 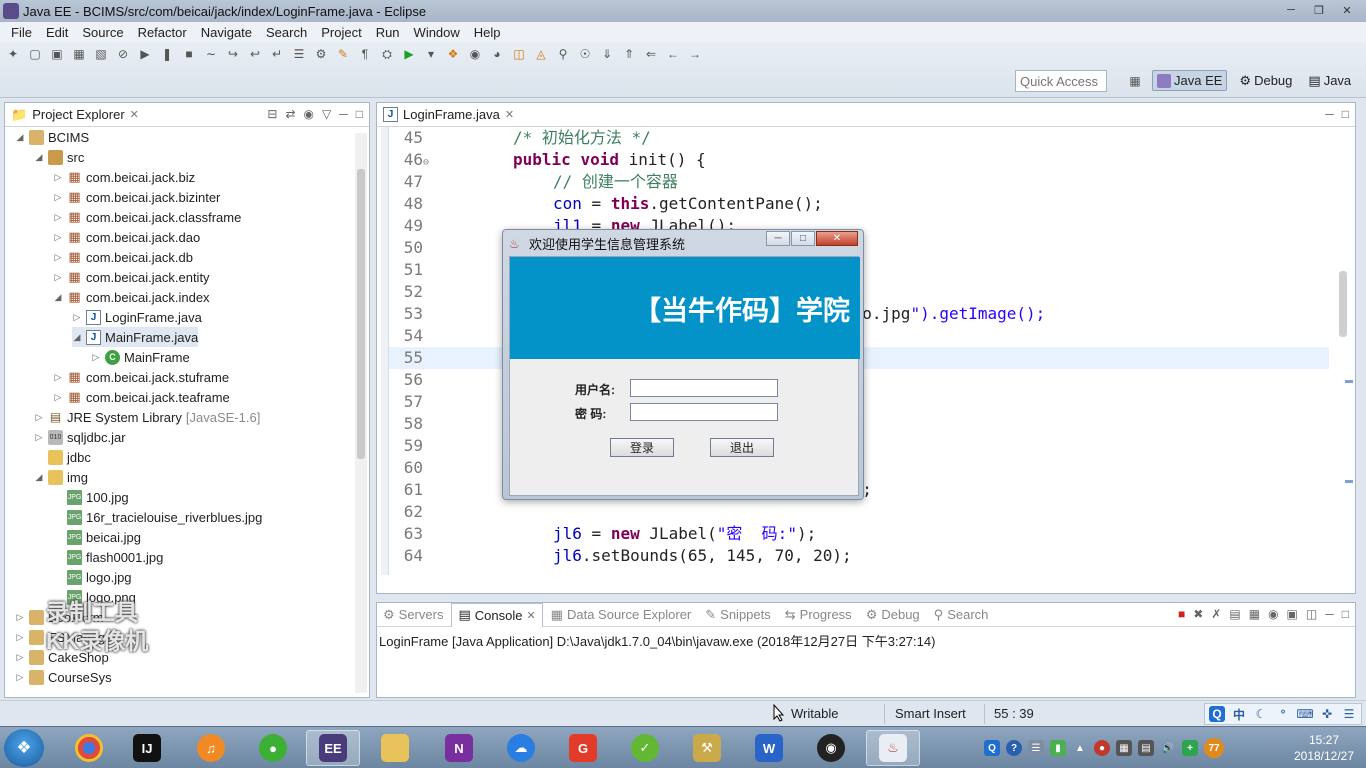 I want to click on tree-item: ◢ img, so click(x=61, y=477).